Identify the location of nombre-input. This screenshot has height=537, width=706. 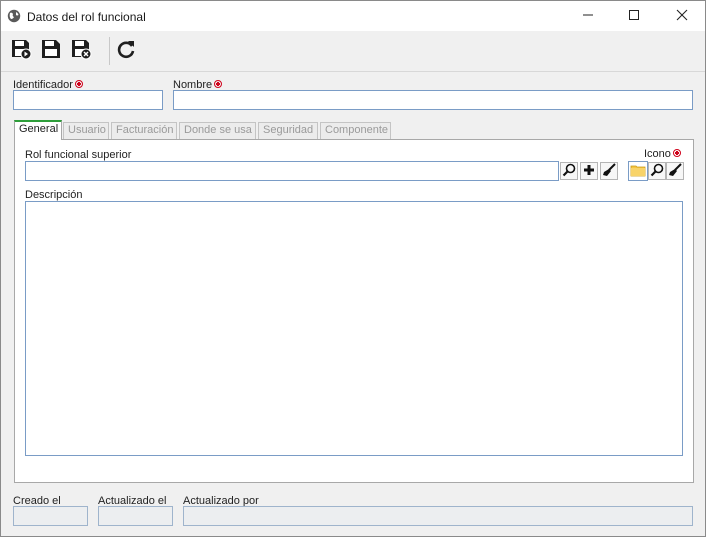
(433, 100).